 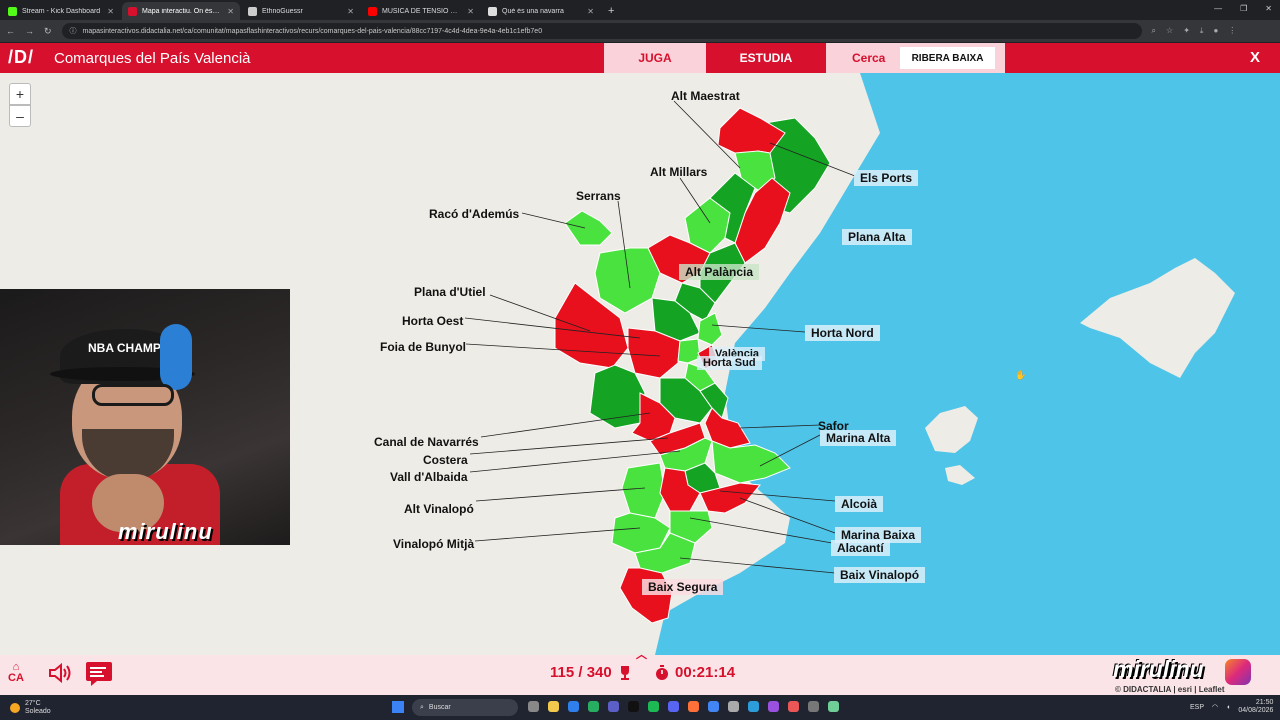 What do you see at coordinates (553, 706) in the screenshot?
I see `file-explorer-icon` at bounding box center [553, 706].